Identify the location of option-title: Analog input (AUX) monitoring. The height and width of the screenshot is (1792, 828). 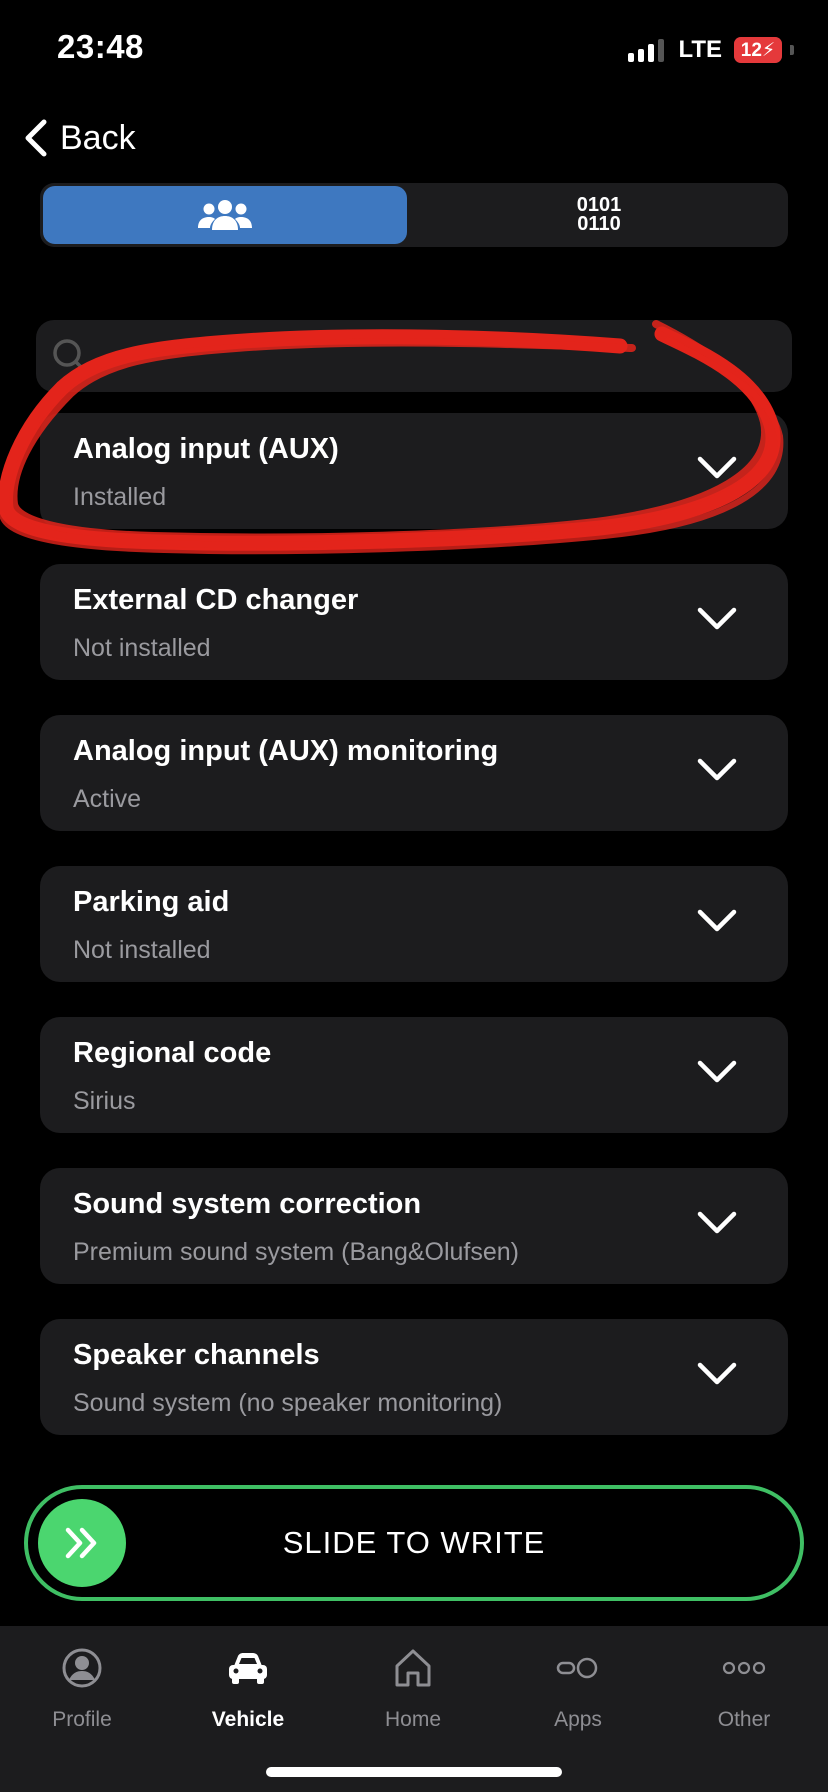
(286, 751).